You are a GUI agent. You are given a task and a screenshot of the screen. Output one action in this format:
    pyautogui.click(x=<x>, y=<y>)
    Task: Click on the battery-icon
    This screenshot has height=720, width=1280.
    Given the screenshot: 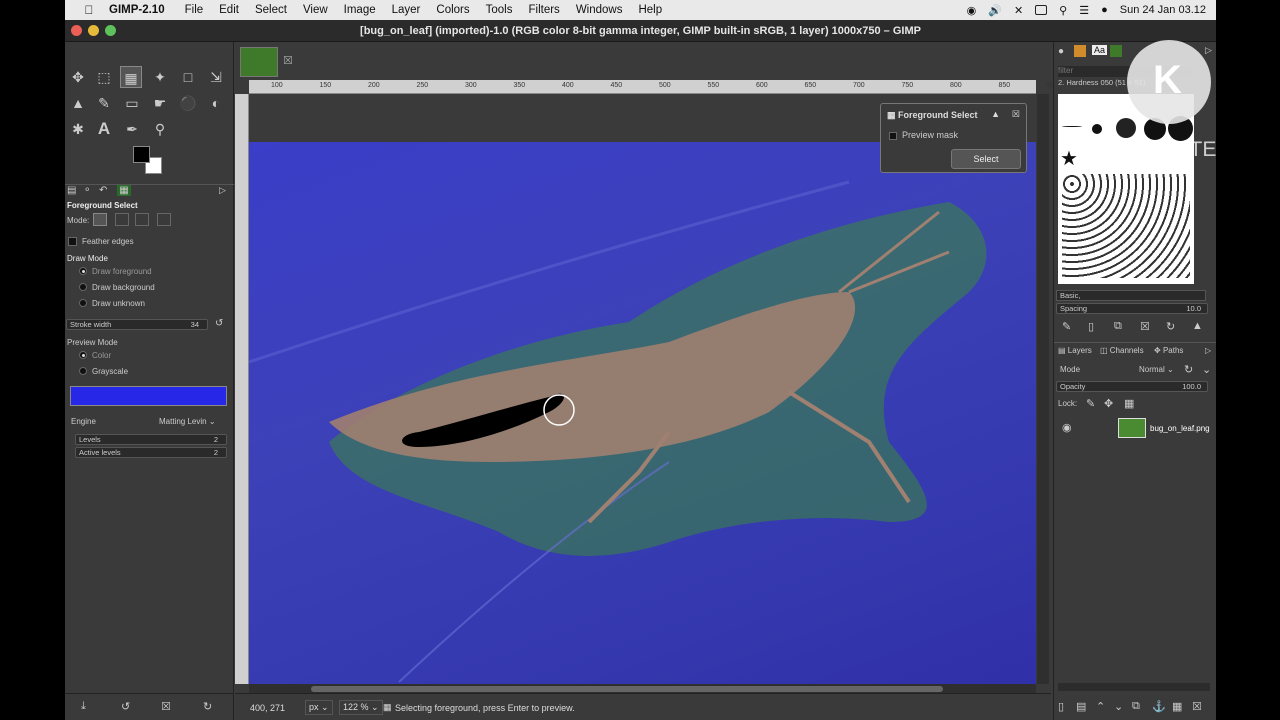 What is the action you would take?
    pyautogui.click(x=1041, y=10)
    